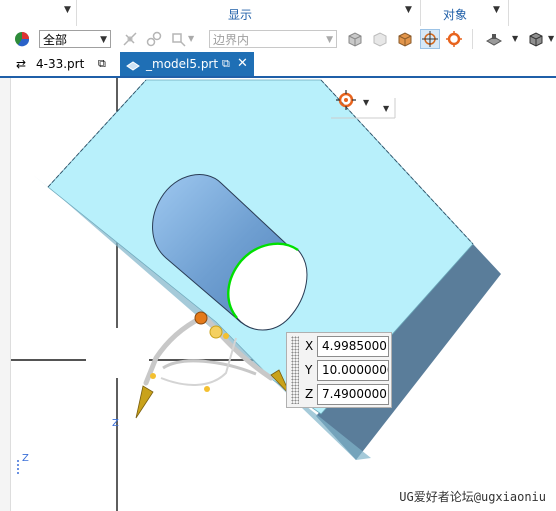 The height and width of the screenshot is (511, 556). What do you see at coordinates (242, 64) in the screenshot?
I see `close-icon: ✕` at bounding box center [242, 64].